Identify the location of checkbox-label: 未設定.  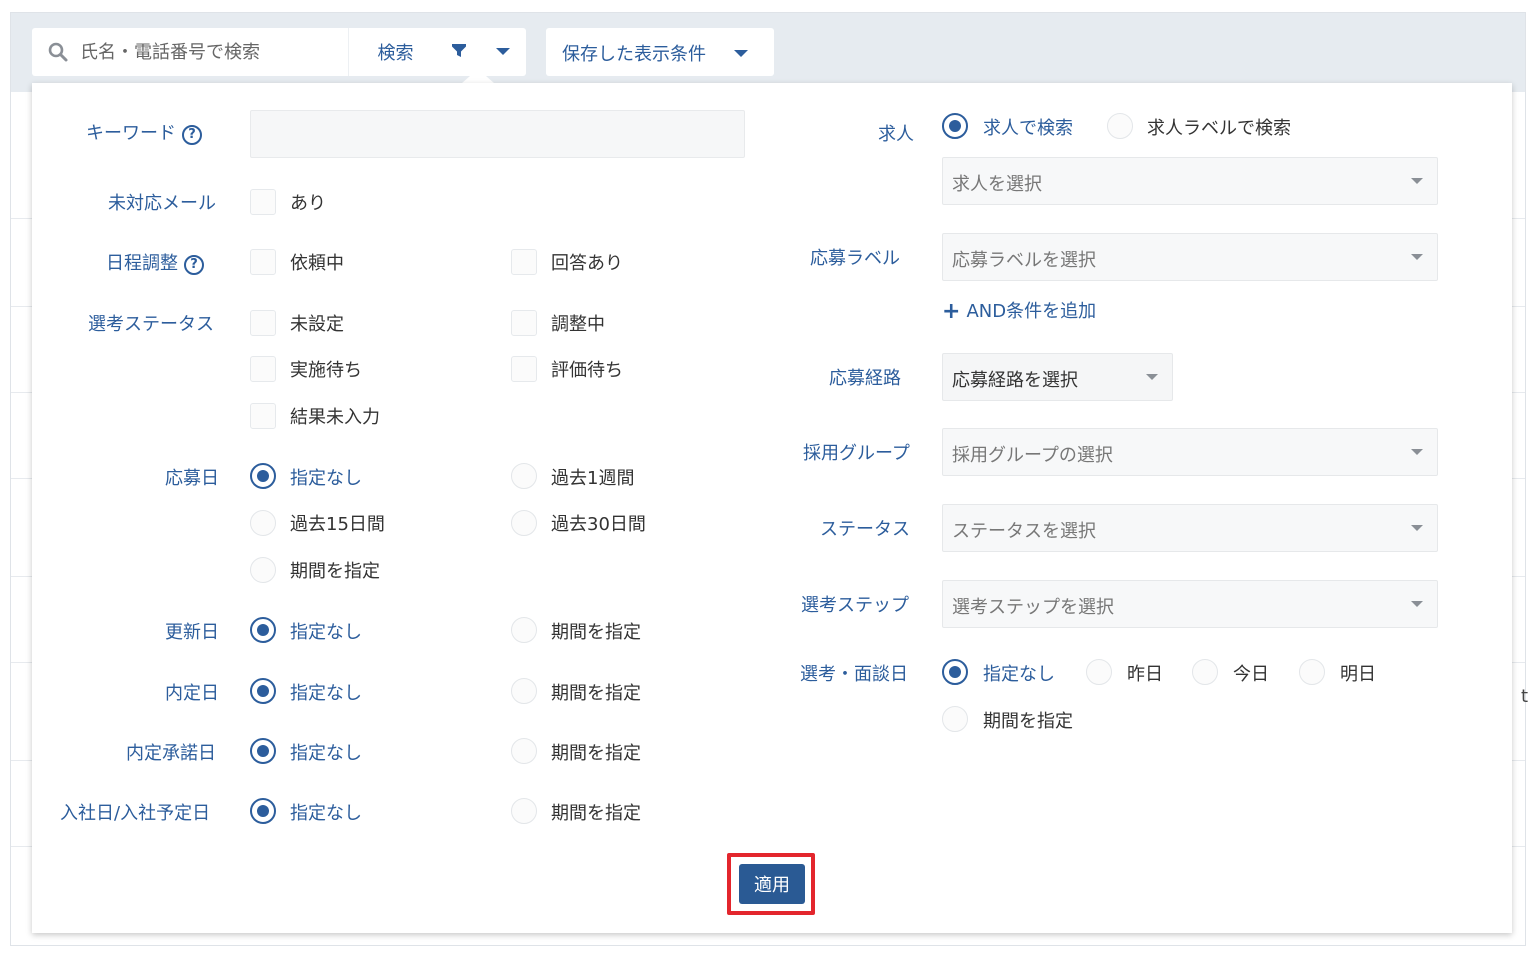
(317, 324).